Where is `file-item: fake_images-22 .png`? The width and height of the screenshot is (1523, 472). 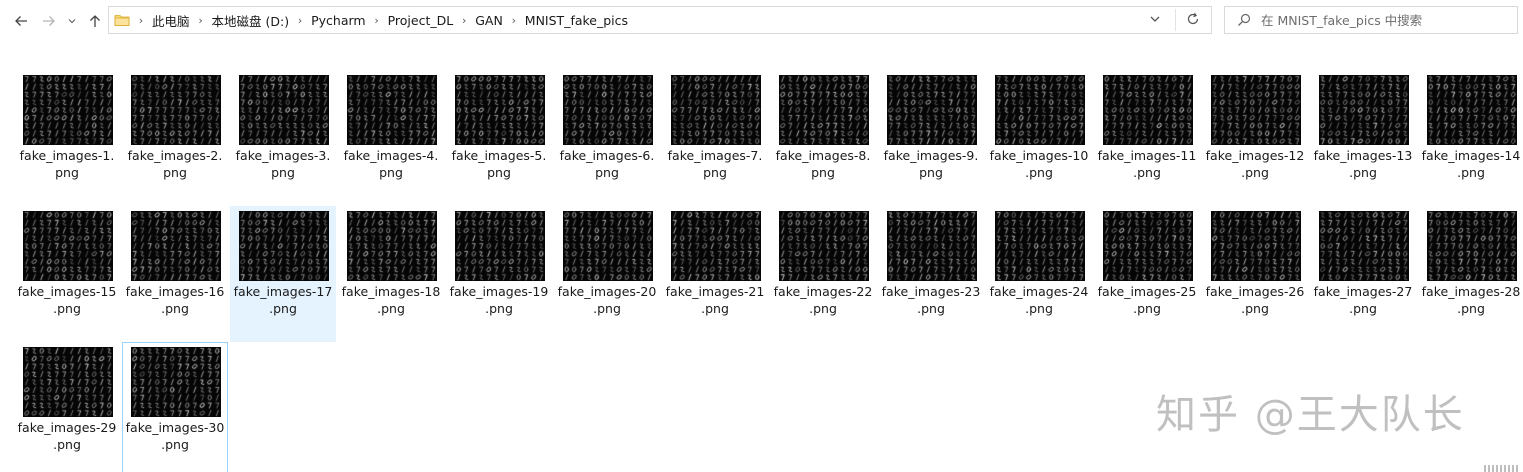
file-item: fake_images-22 .png is located at coordinates (823, 274).